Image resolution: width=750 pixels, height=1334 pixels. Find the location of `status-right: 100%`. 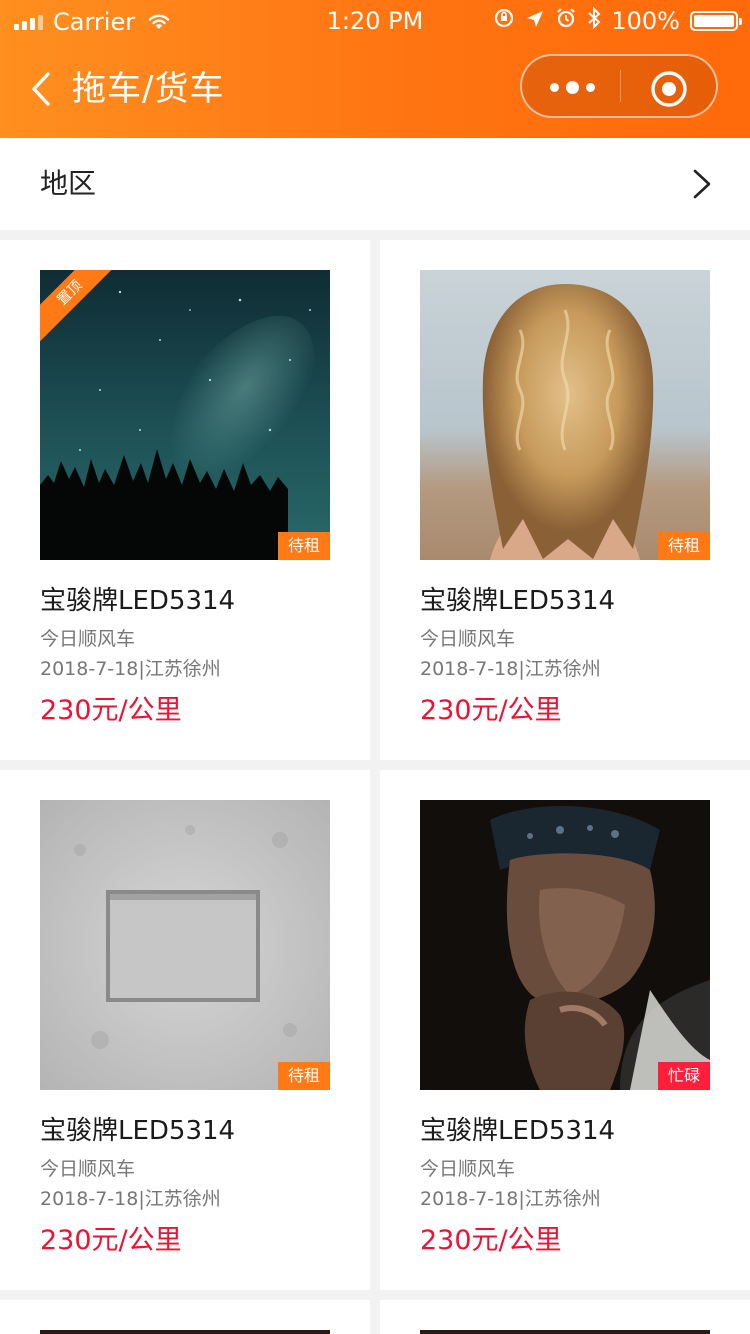

status-right: 100% is located at coordinates (617, 20).